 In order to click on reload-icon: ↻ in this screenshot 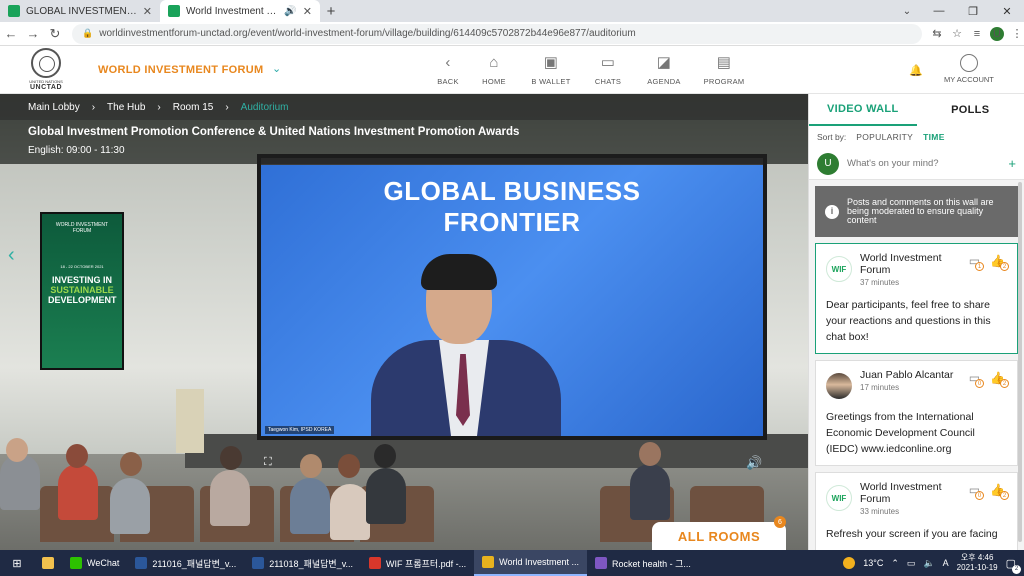, I will do `click(55, 34)`.